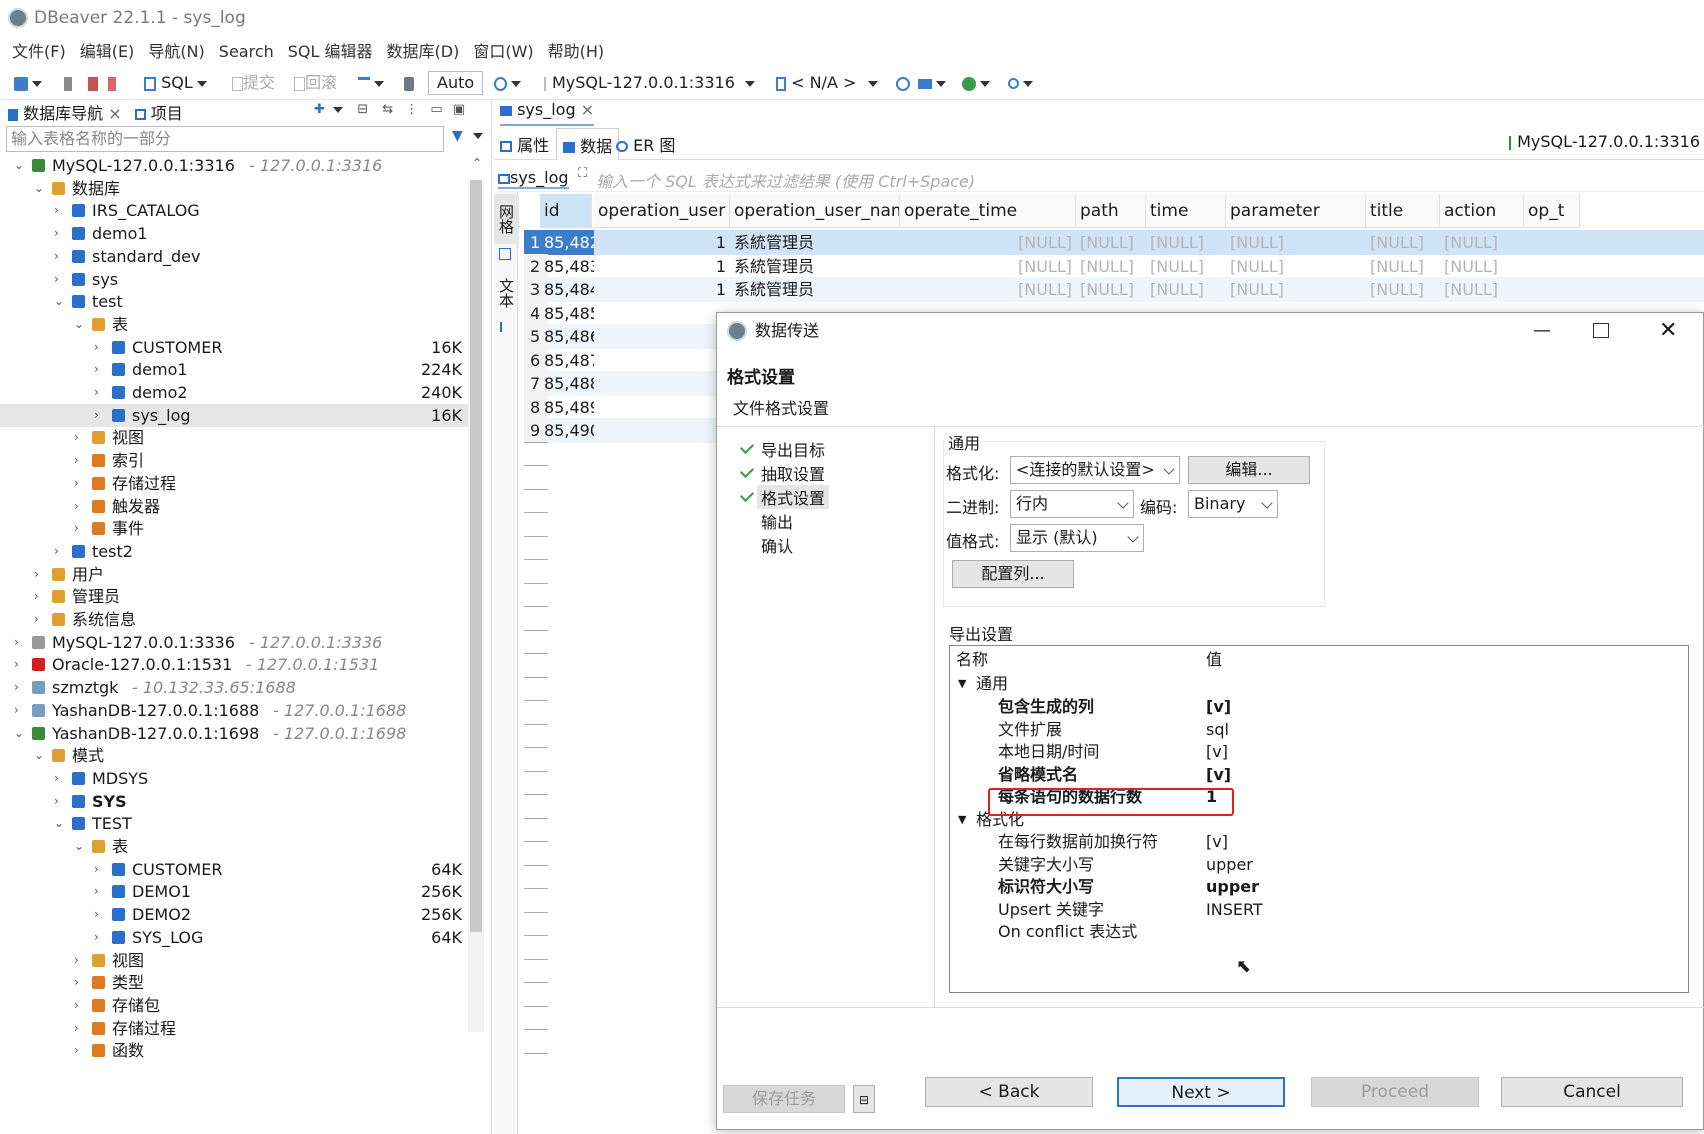 This screenshot has width=1704, height=1134. Describe the element at coordinates (645, 144) in the screenshot. I see `tab-er-diagram: ER 图` at that location.